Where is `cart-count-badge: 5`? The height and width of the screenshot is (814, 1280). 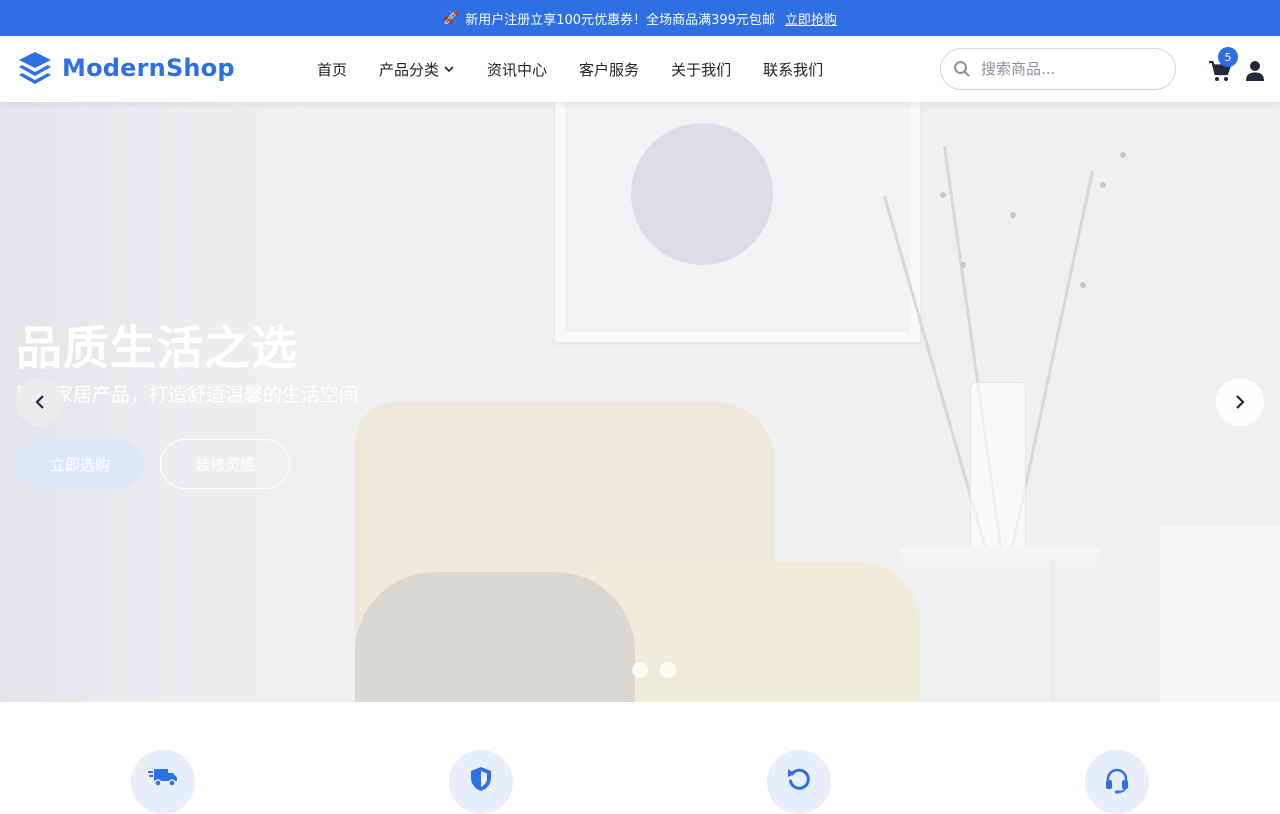 cart-count-badge: 5 is located at coordinates (1228, 57).